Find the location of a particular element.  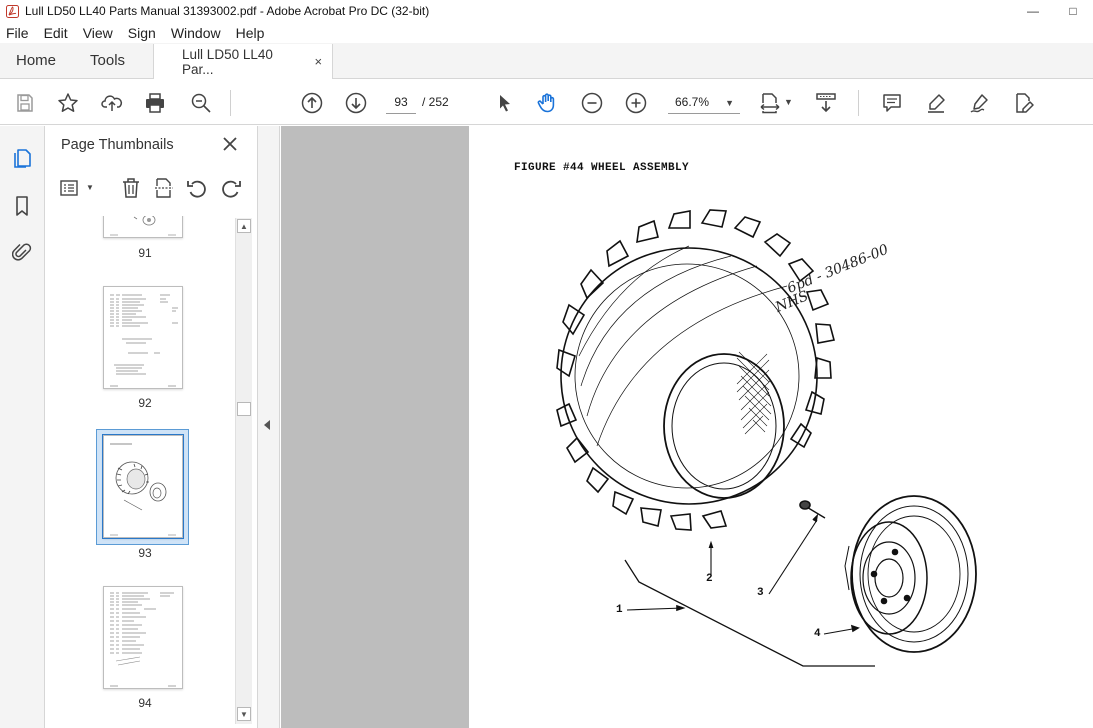

thumbnail-label: 91 is located at coordinates (145, 253).